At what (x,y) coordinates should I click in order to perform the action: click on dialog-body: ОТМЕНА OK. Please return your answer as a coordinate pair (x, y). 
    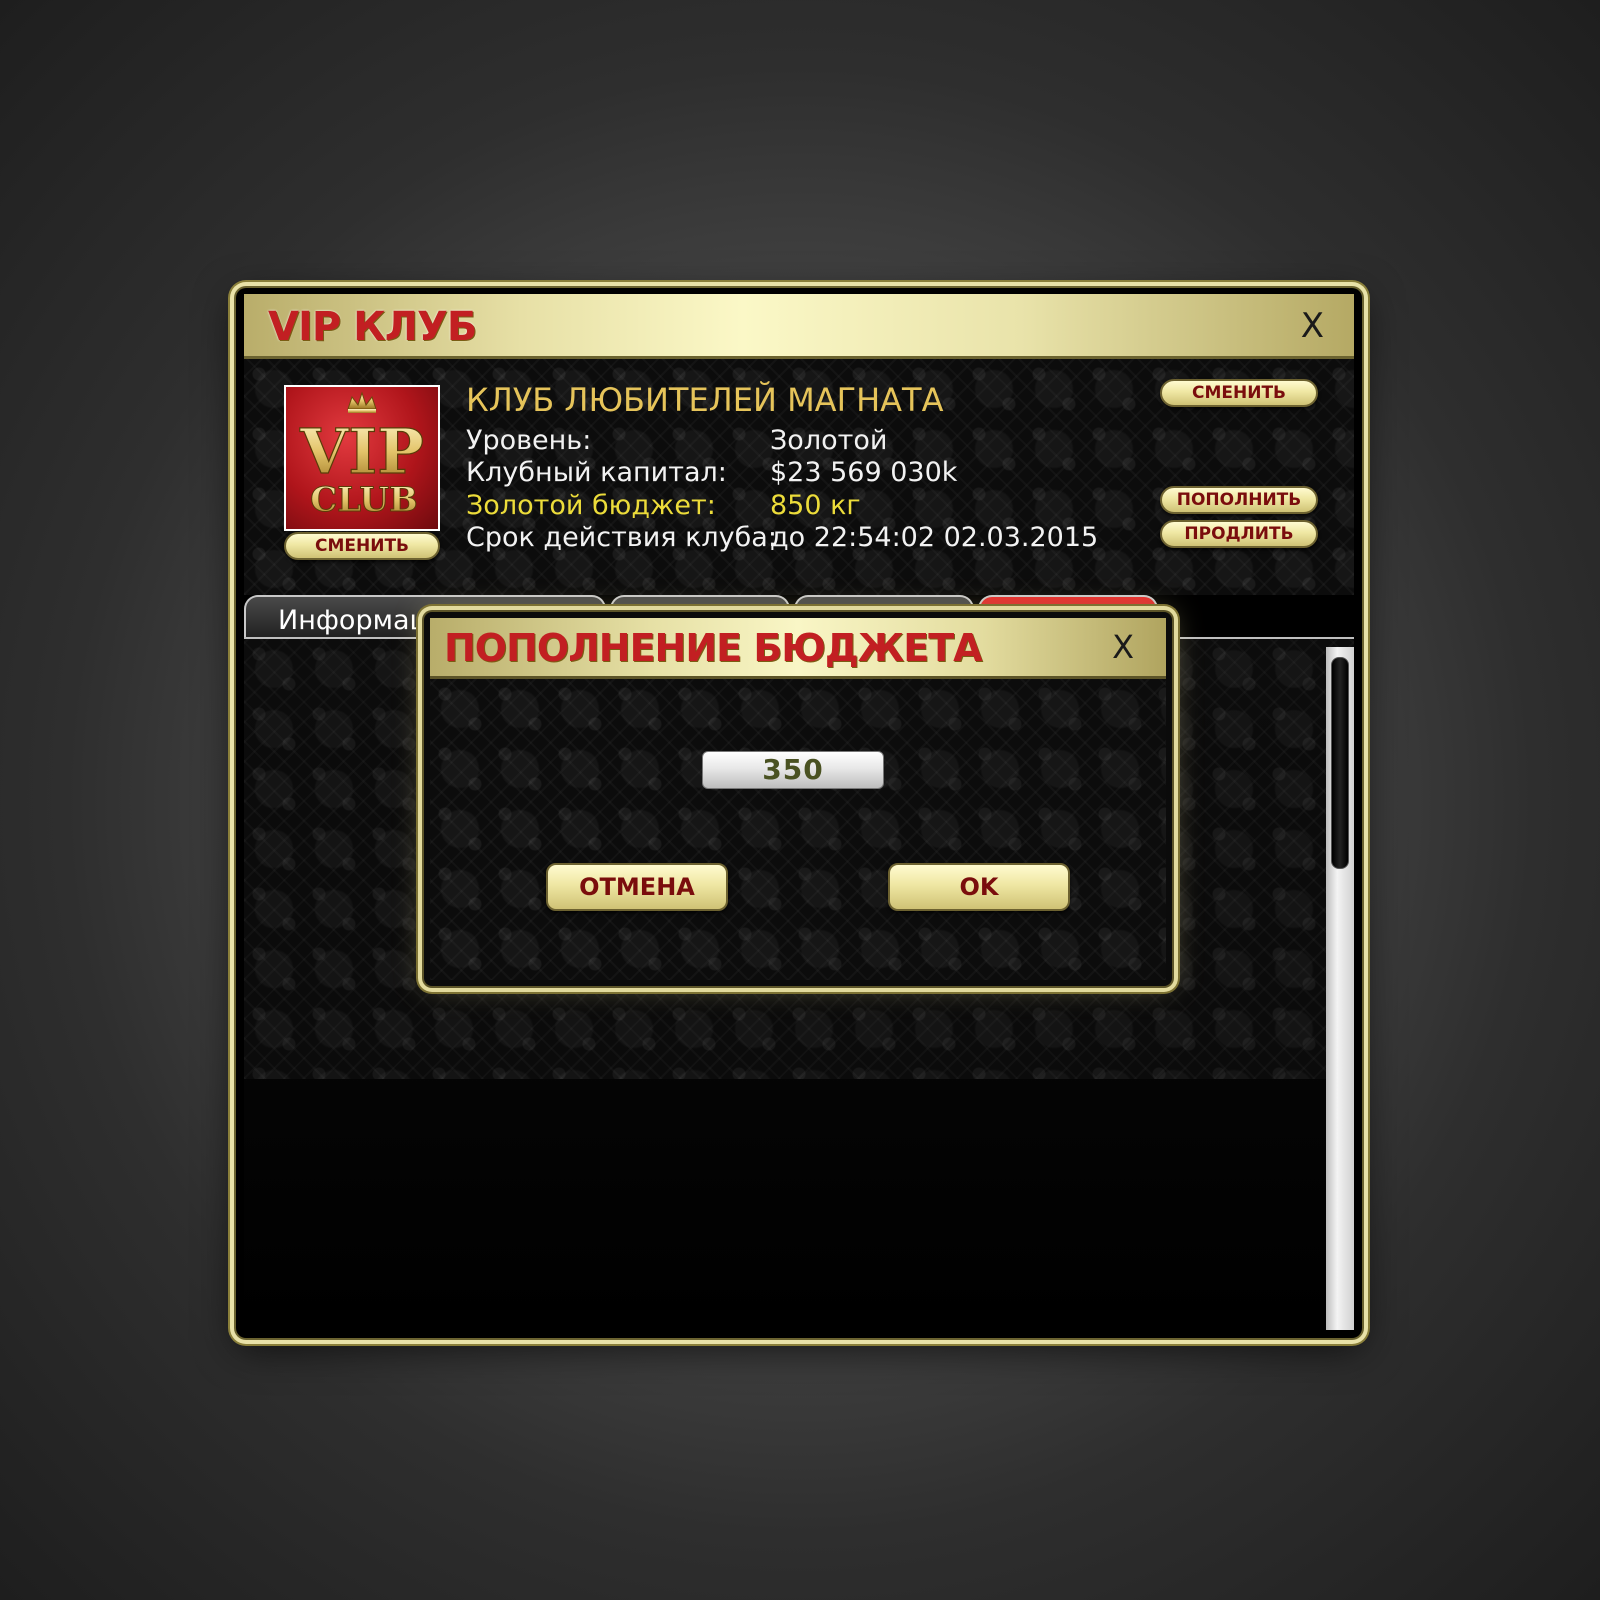
    Looking at the image, I should click on (798, 829).